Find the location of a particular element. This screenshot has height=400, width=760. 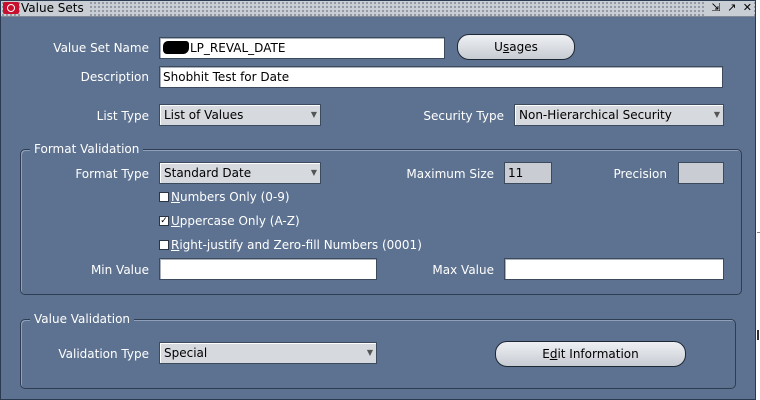

maximum-size-label: Maximum Size is located at coordinates (450, 174).